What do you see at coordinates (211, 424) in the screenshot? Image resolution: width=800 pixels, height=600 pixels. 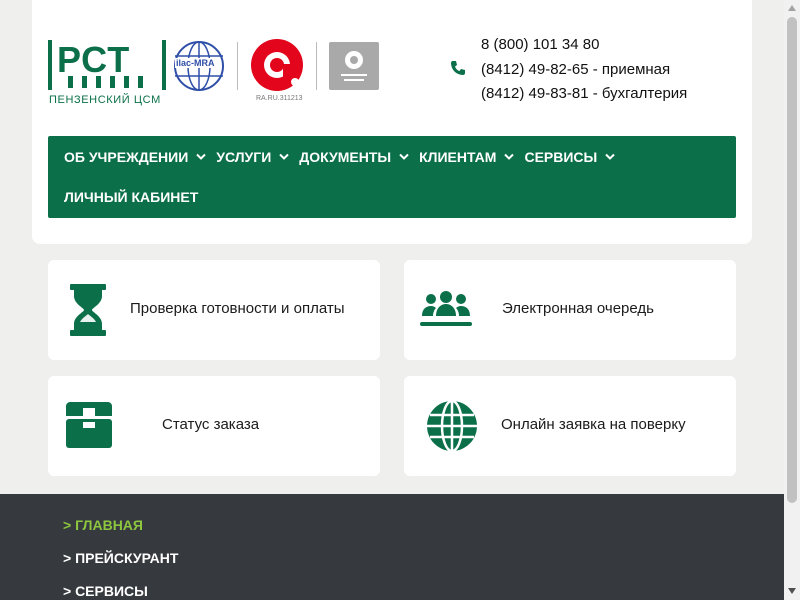 I see `service-label: Статус заказа` at bounding box center [211, 424].